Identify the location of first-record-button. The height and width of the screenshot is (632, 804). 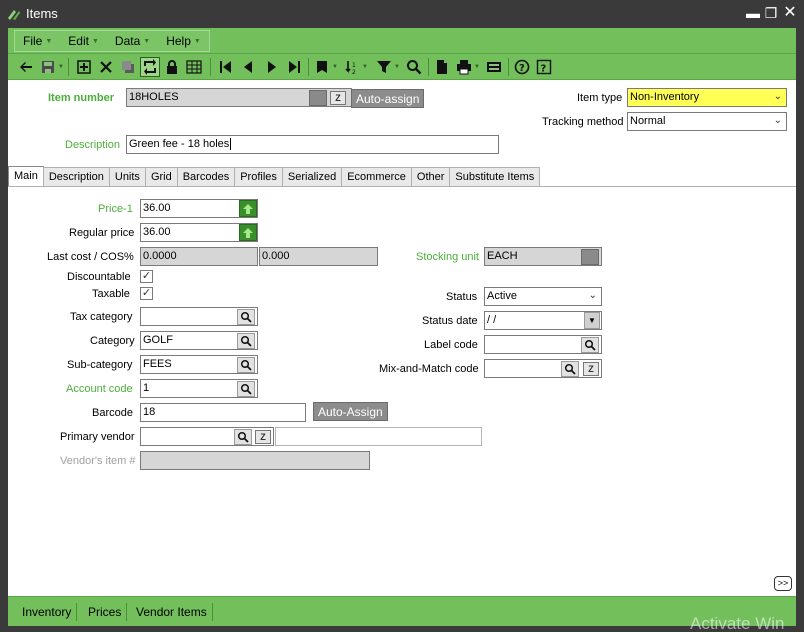
(226, 67).